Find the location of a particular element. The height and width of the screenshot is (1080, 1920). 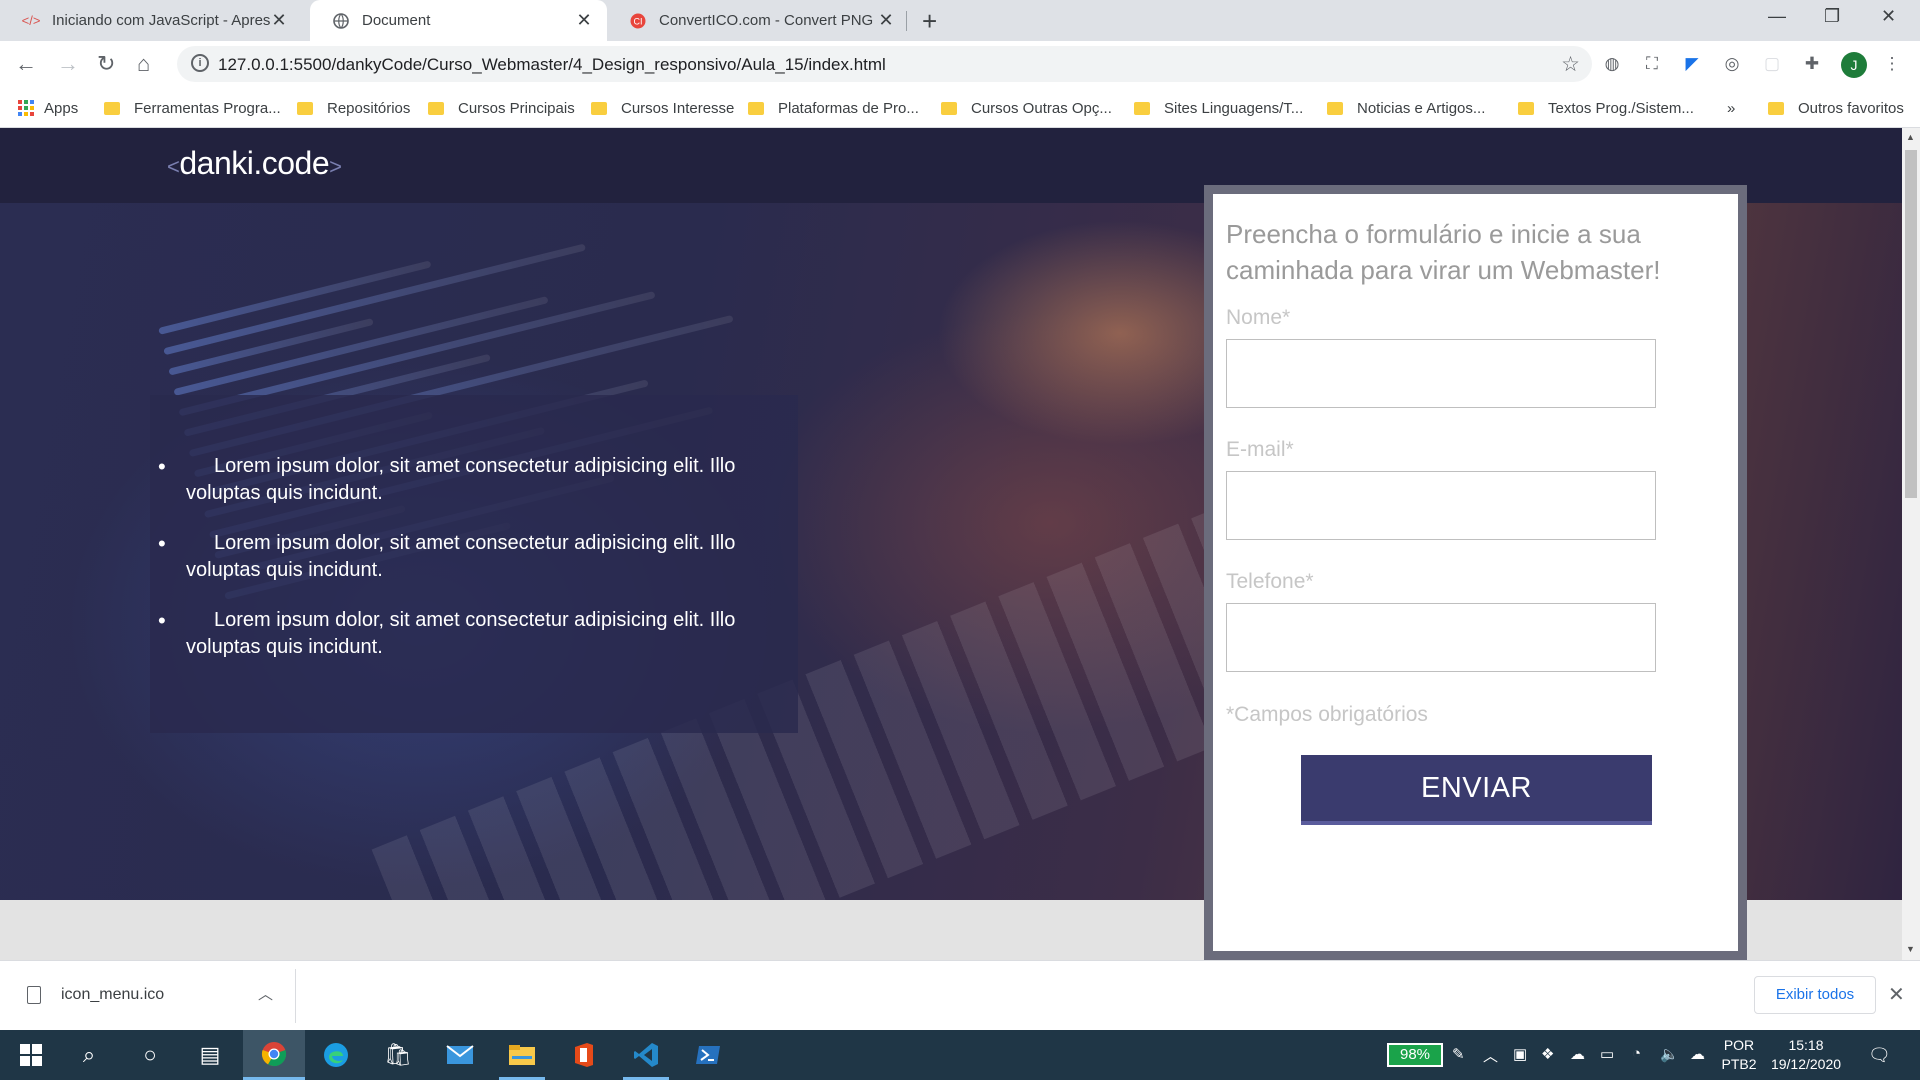

meet-now-icon: ▣ is located at coordinates (1520, 1054).